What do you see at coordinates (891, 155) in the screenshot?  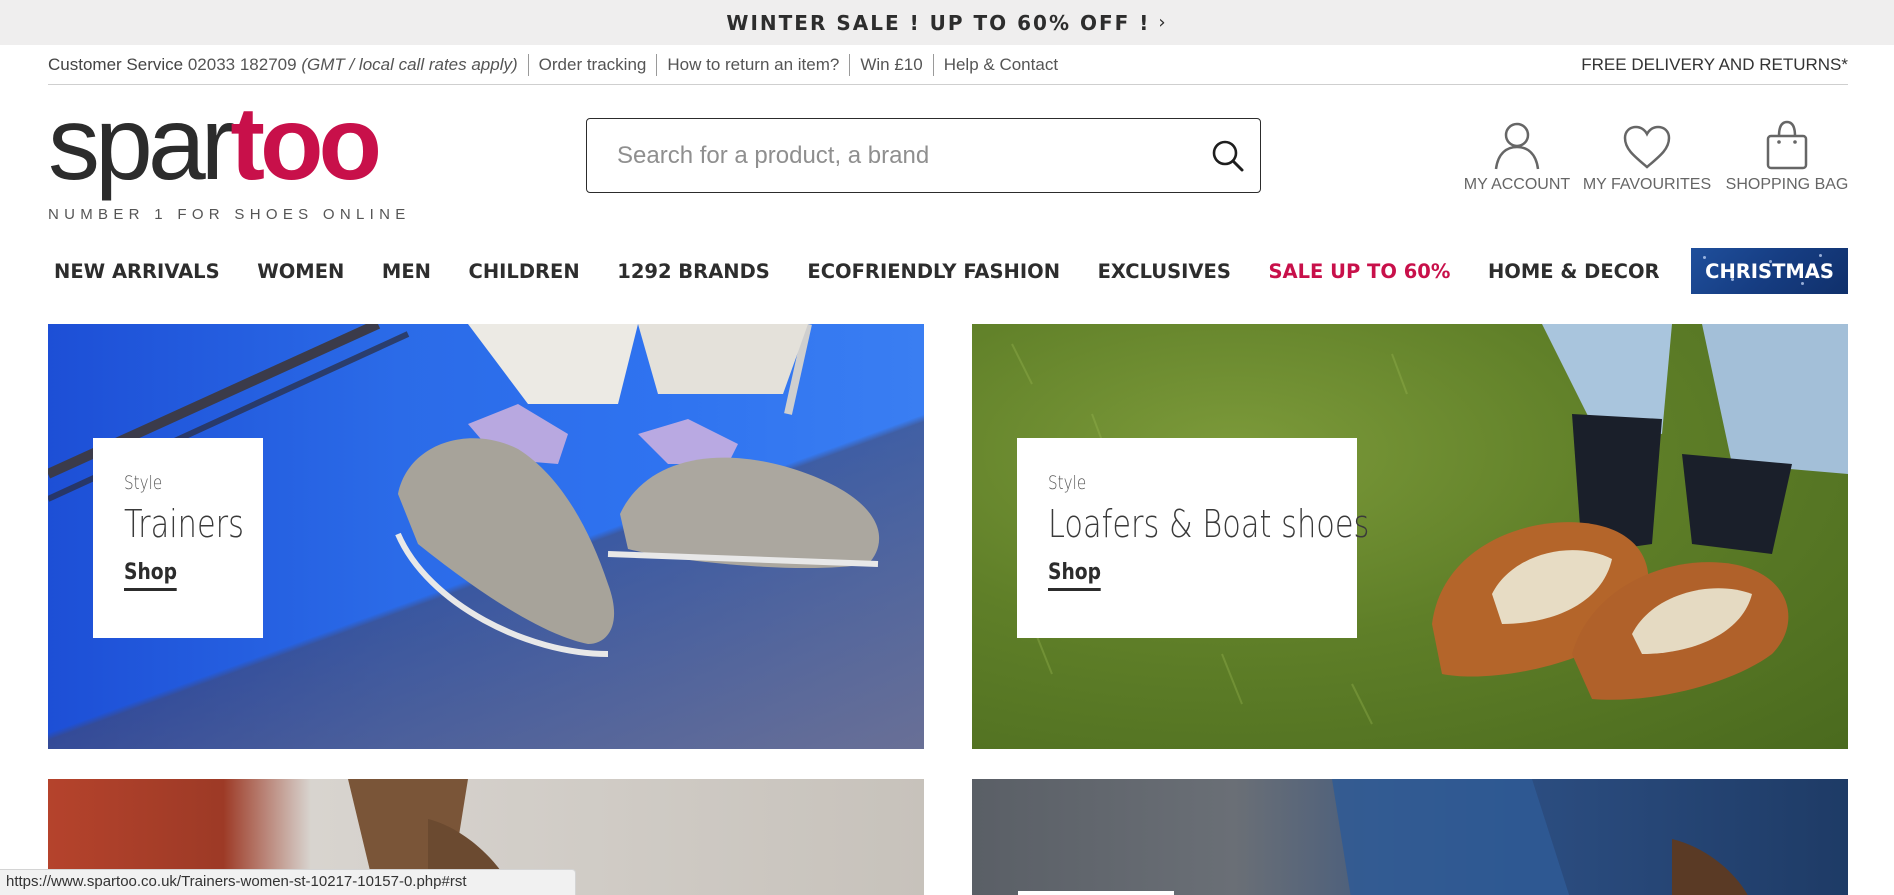 I see `search-input` at bounding box center [891, 155].